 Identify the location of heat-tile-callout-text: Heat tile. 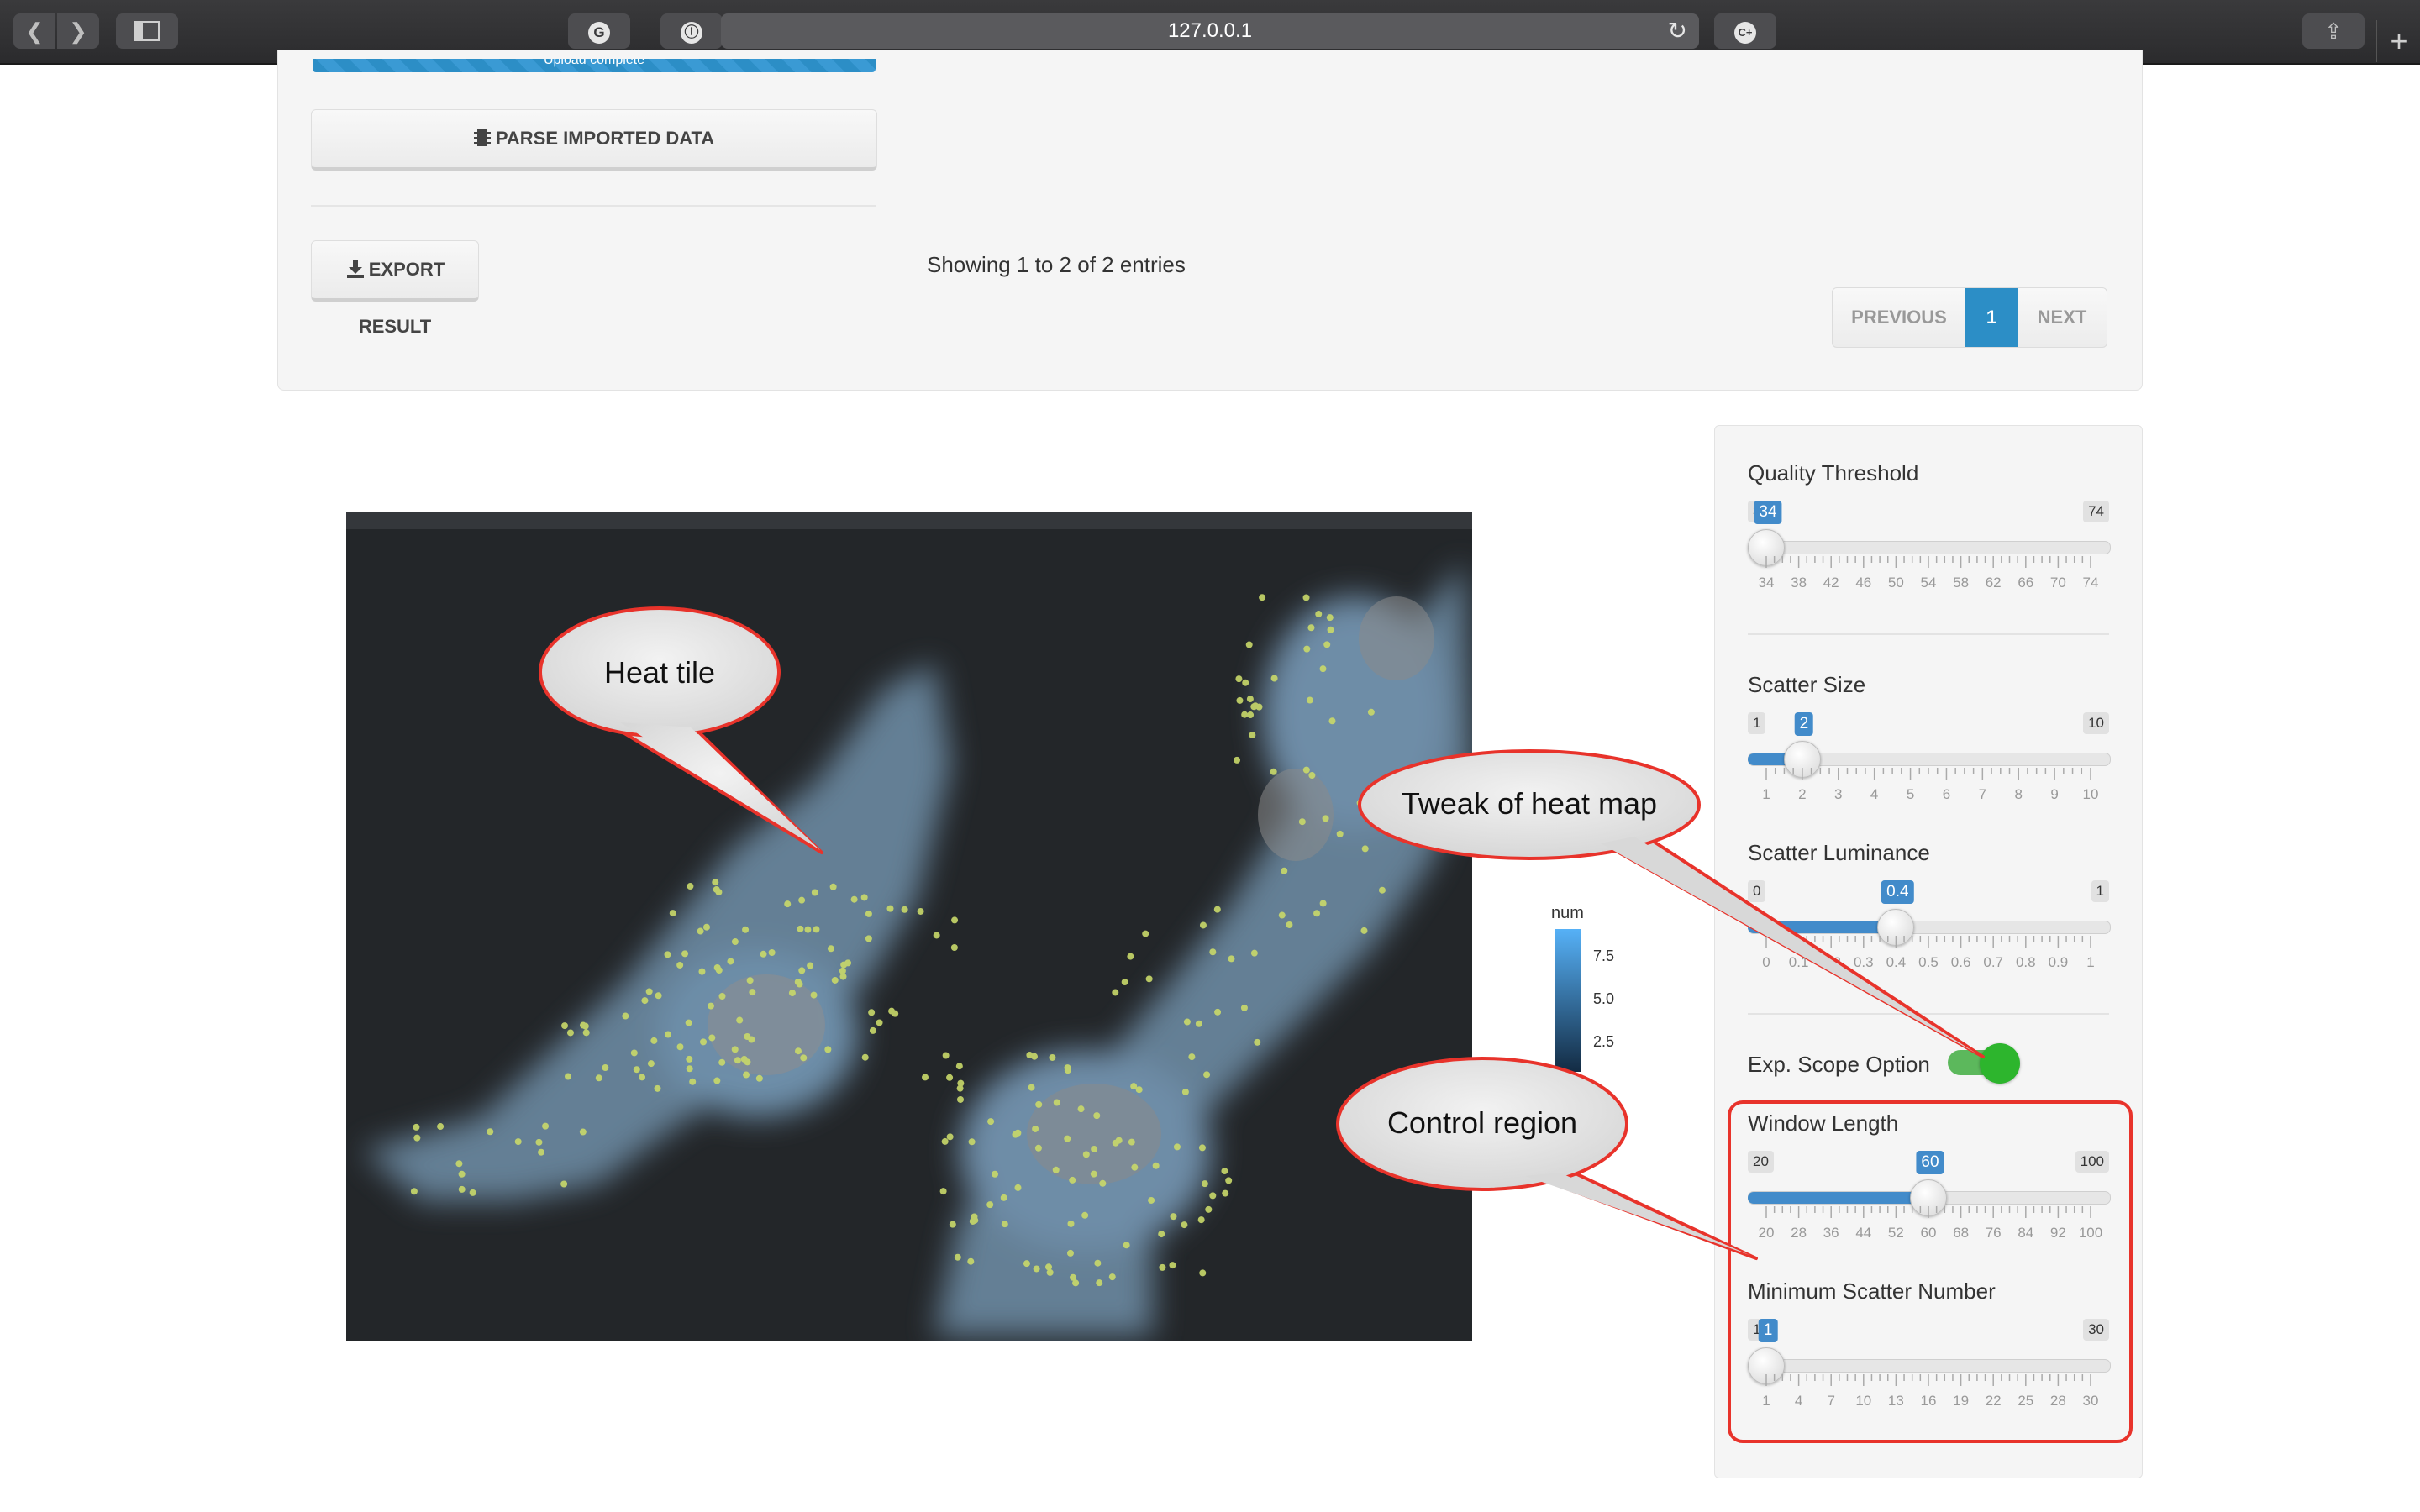
(659, 672).